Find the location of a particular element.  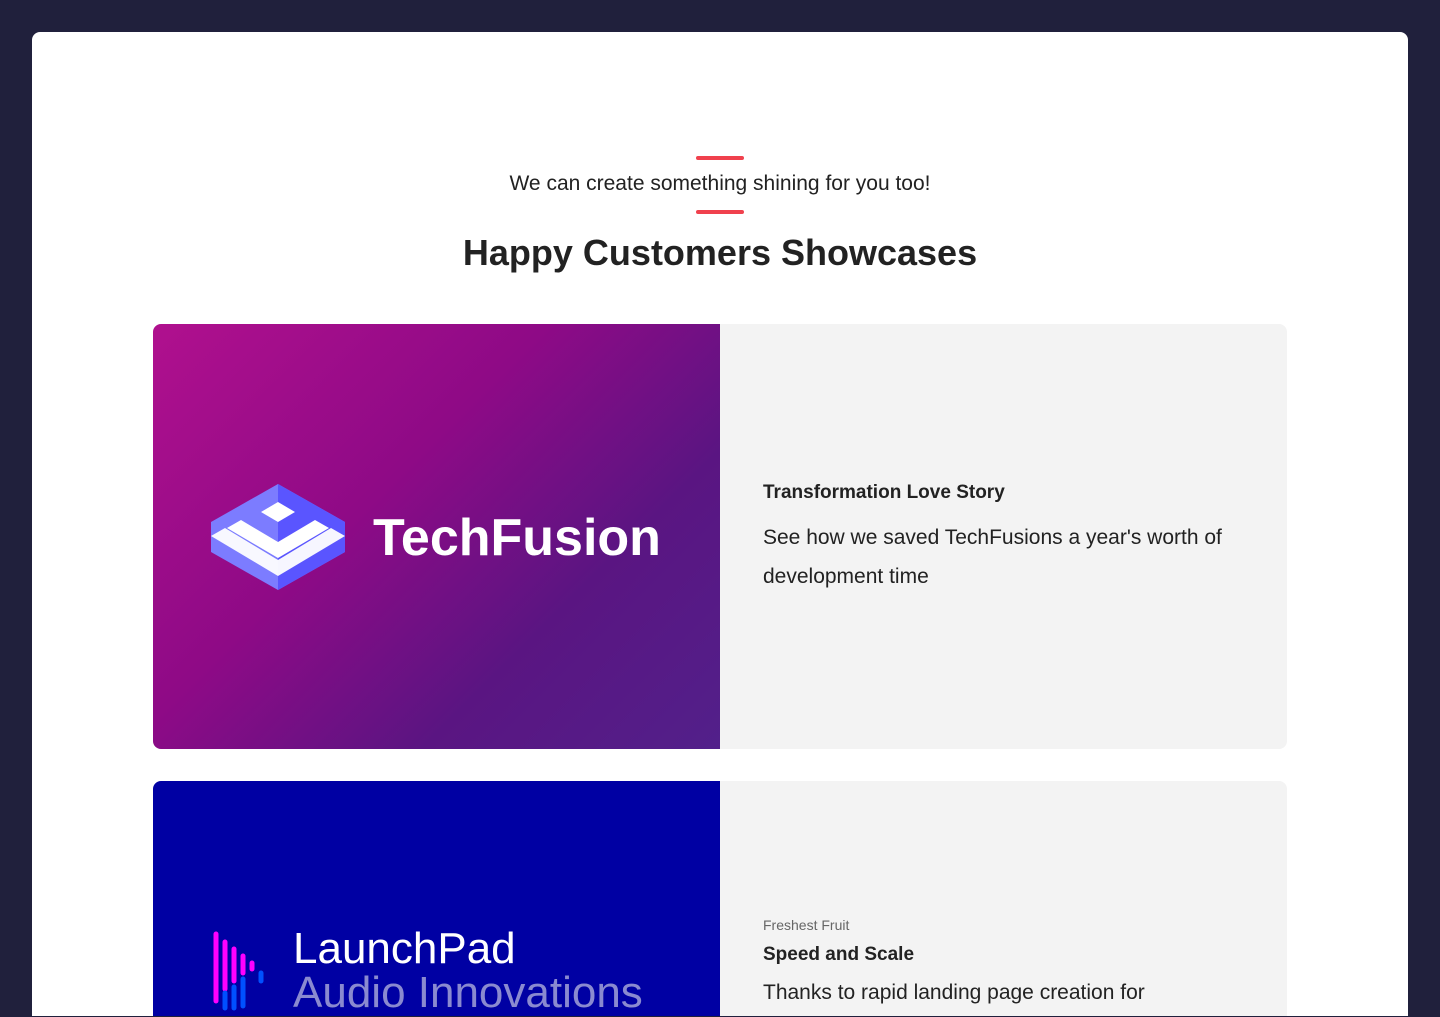

techfusion-logo-icon is located at coordinates (278, 537).